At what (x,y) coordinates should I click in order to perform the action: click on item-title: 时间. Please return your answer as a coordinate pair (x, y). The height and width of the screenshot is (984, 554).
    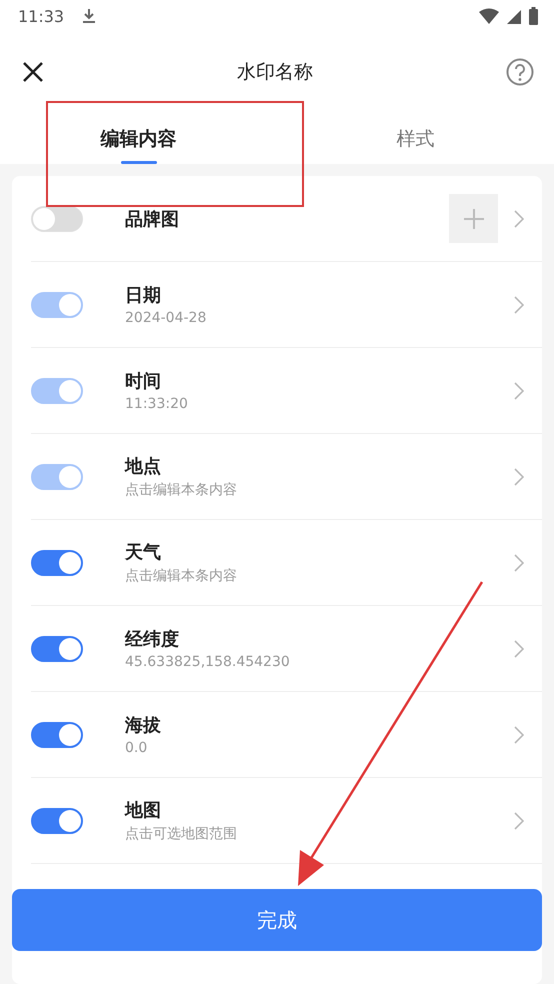
    Looking at the image, I should click on (143, 381).